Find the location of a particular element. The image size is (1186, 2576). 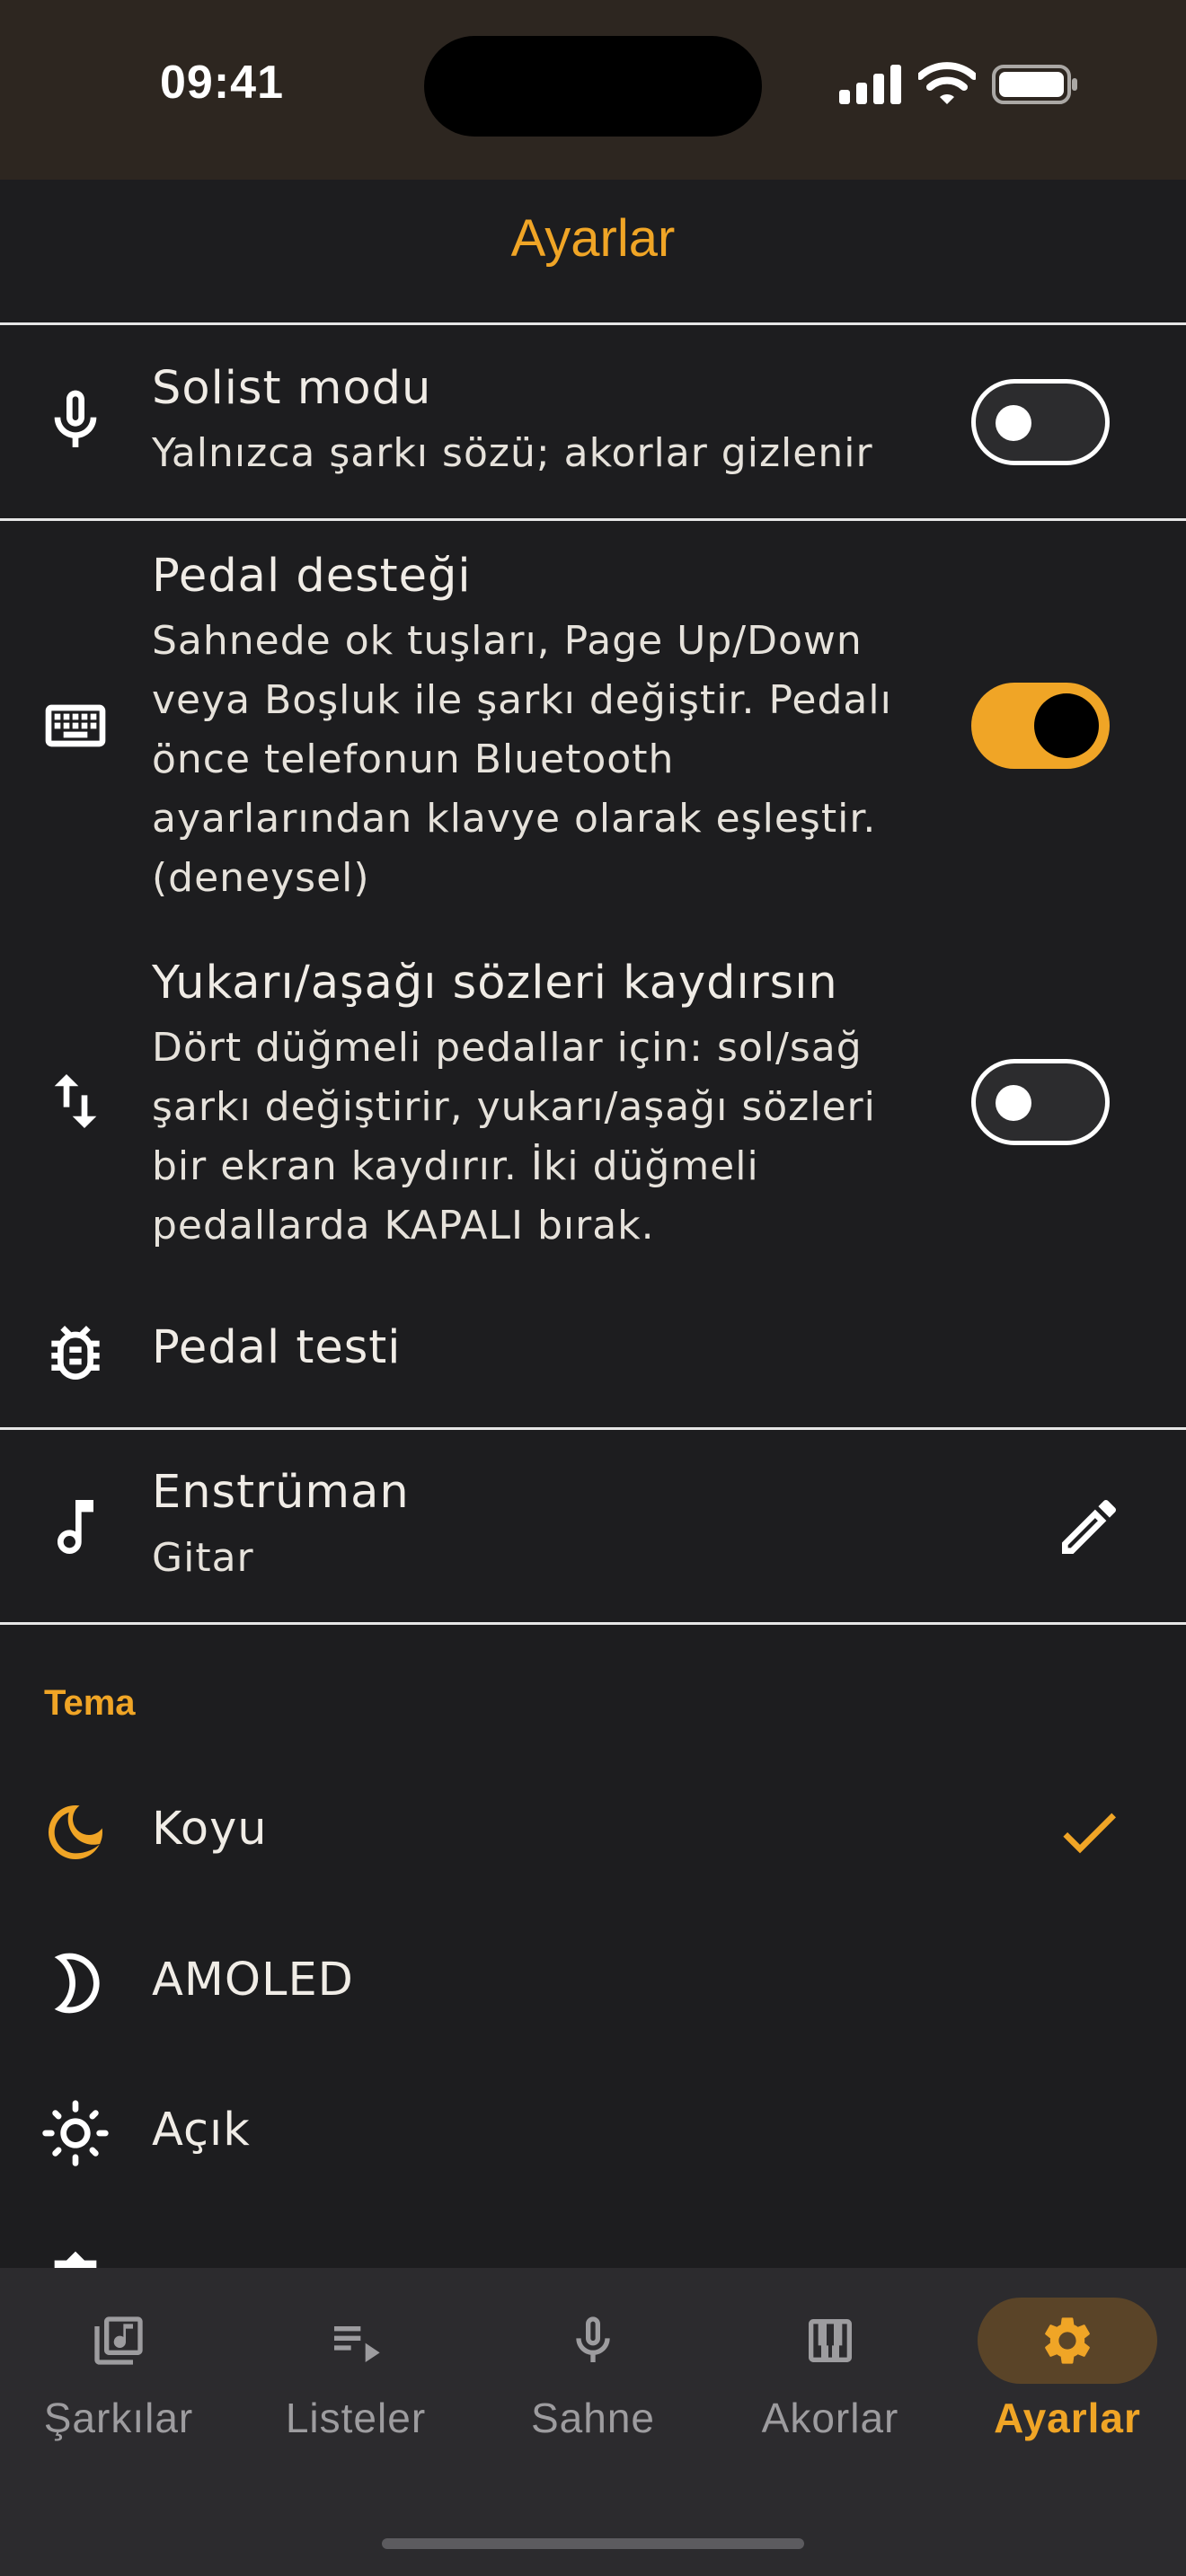

scroll-toggle is located at coordinates (1040, 1102).